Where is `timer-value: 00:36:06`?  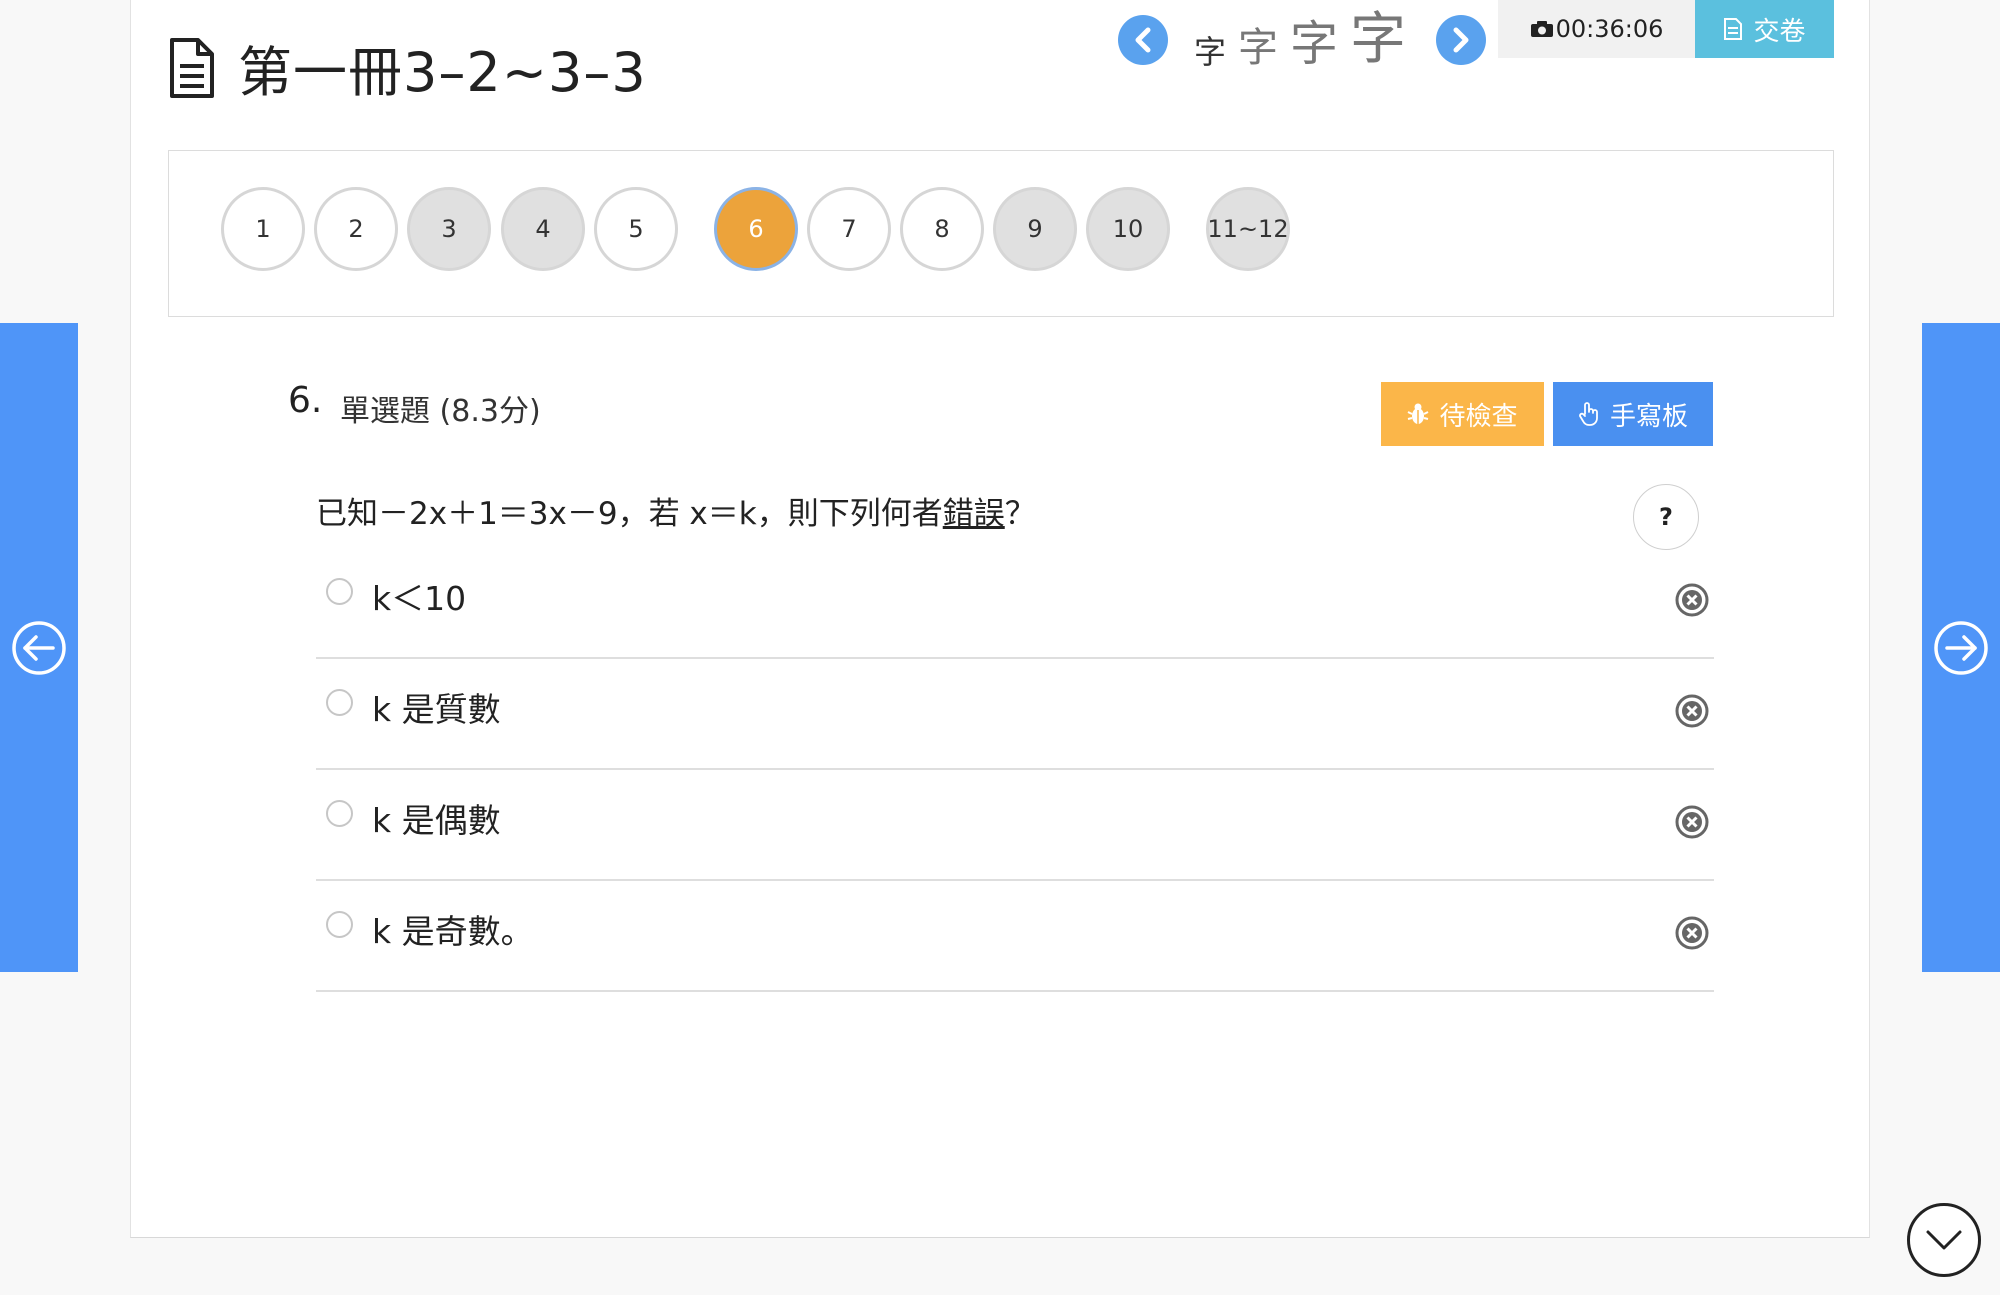
timer-value: 00:36:06 is located at coordinates (1609, 29).